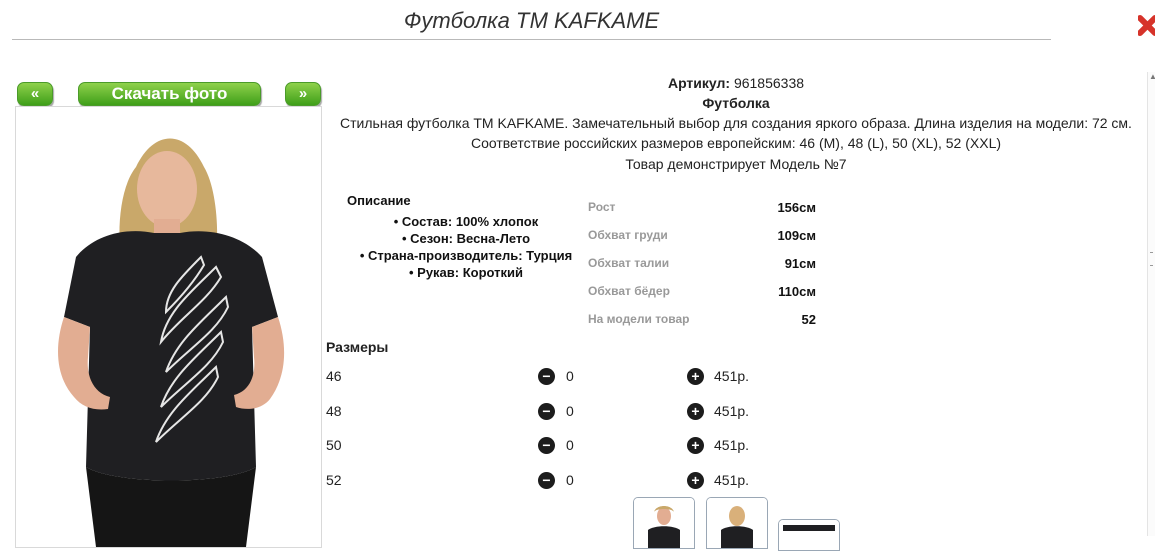 This screenshot has width=1155, height=551. Describe the element at coordinates (334, 376) in the screenshot. I see `size-label: 46` at that location.